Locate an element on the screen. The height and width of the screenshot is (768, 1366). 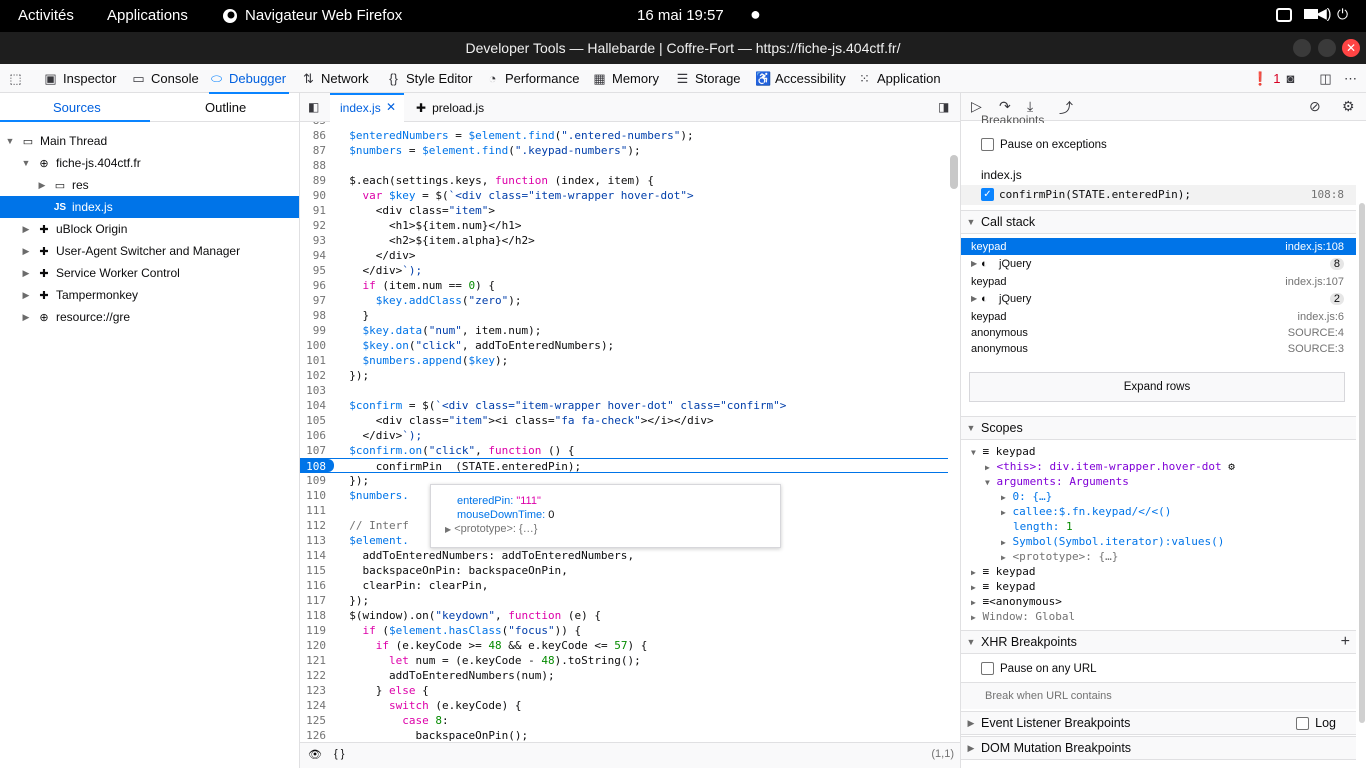
code-line: 117 }); is located at coordinates (624, 600).